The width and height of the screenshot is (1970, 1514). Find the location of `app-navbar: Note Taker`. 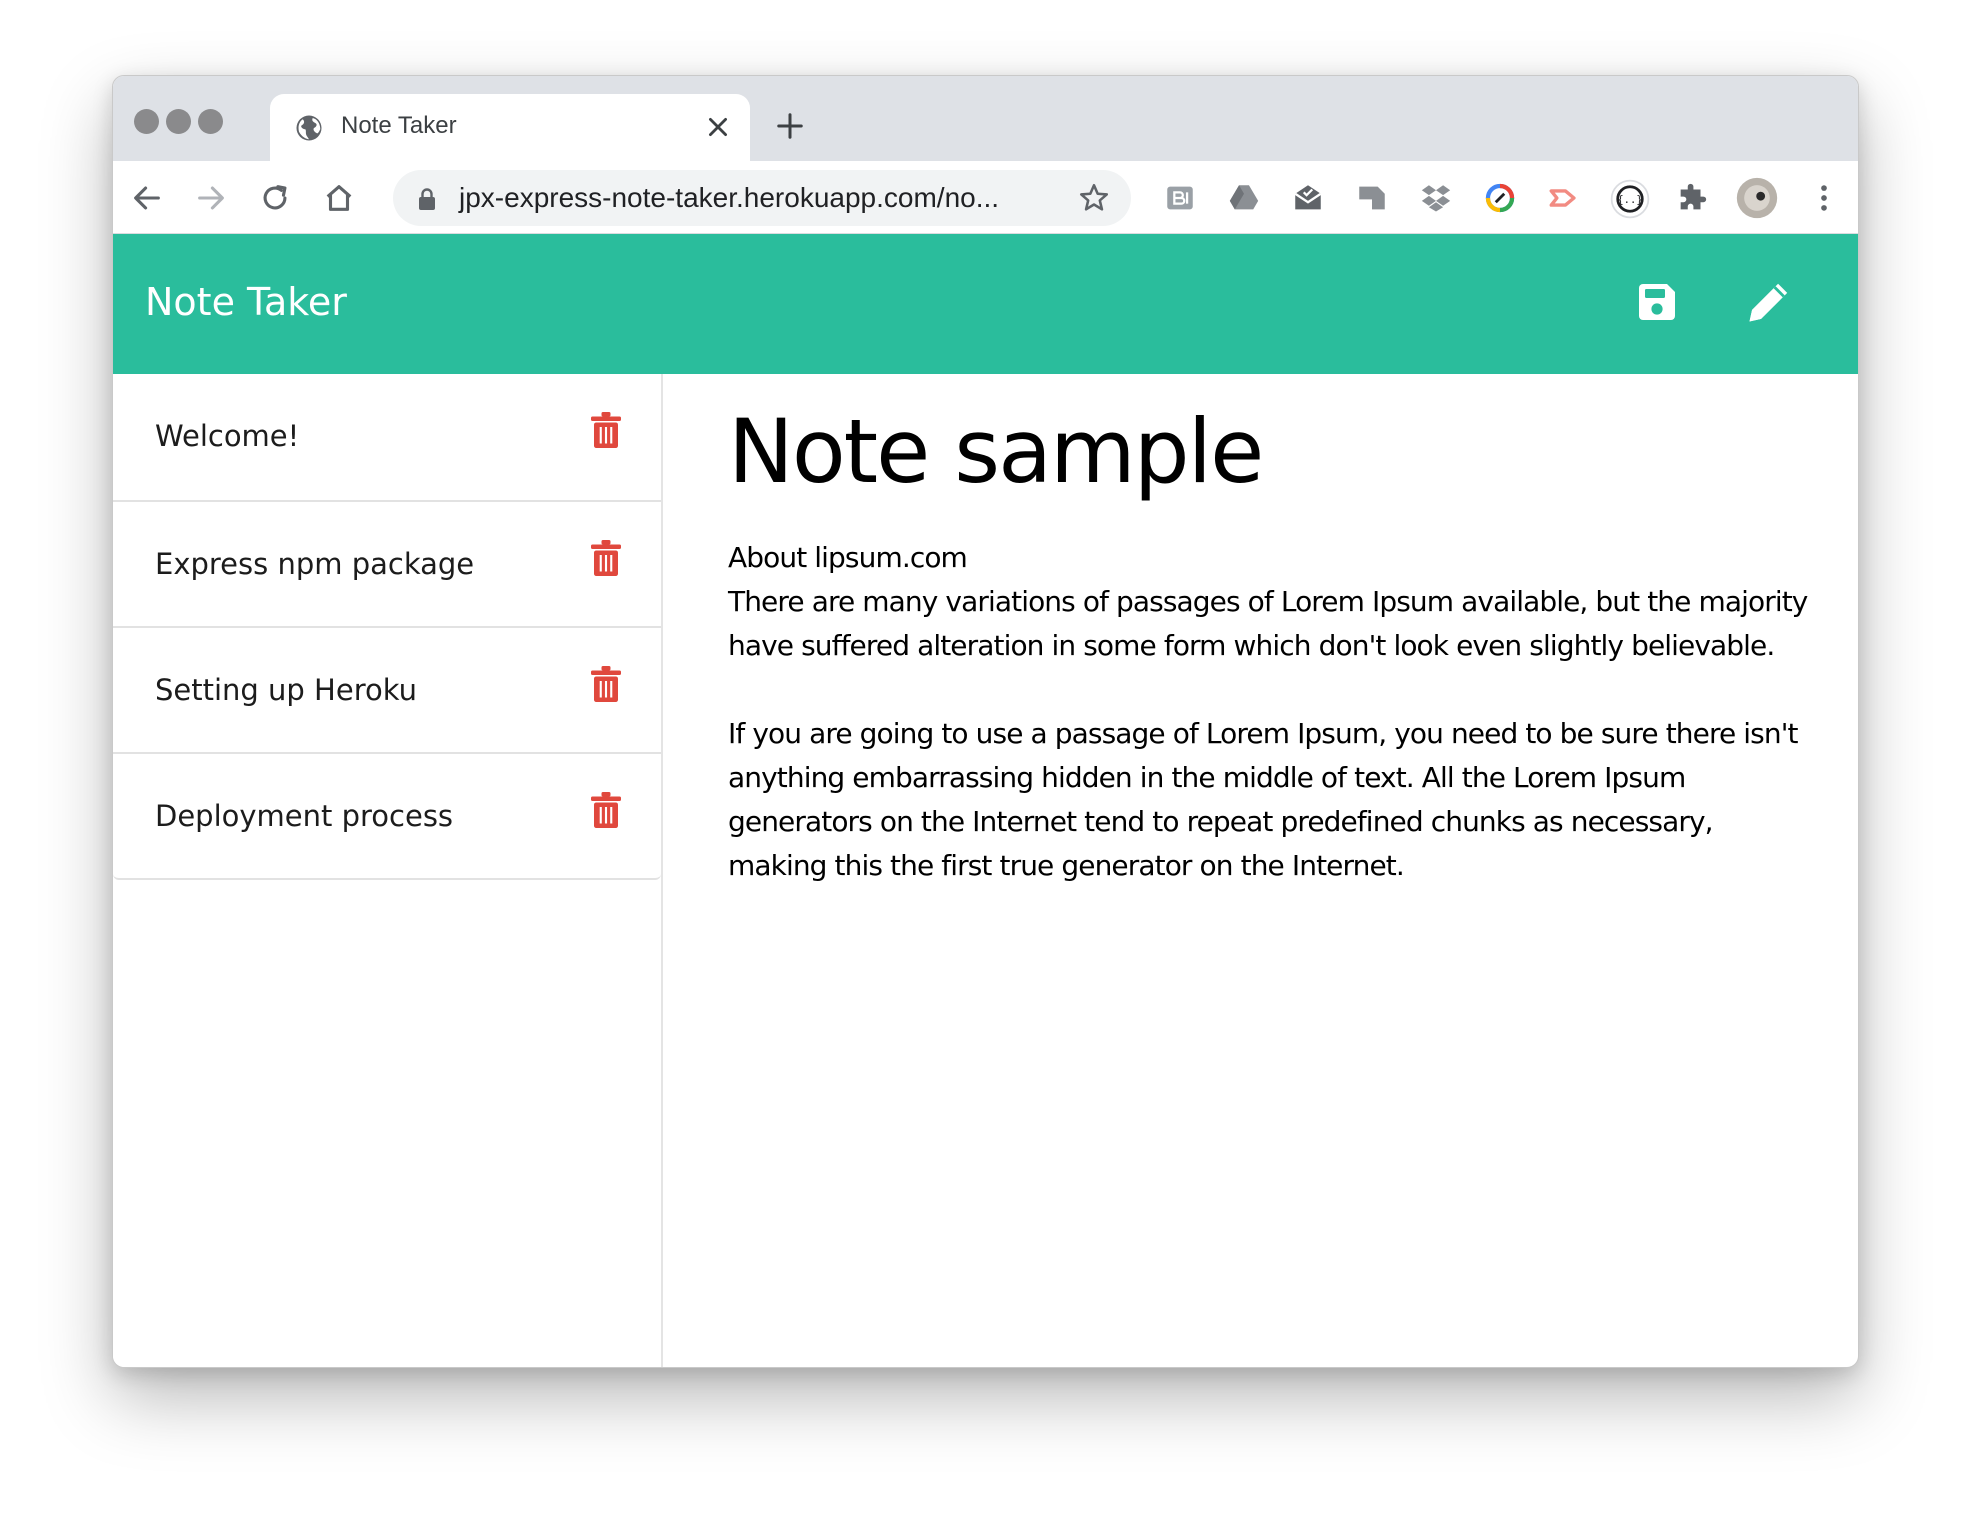

app-navbar: Note Taker is located at coordinates (985, 304).